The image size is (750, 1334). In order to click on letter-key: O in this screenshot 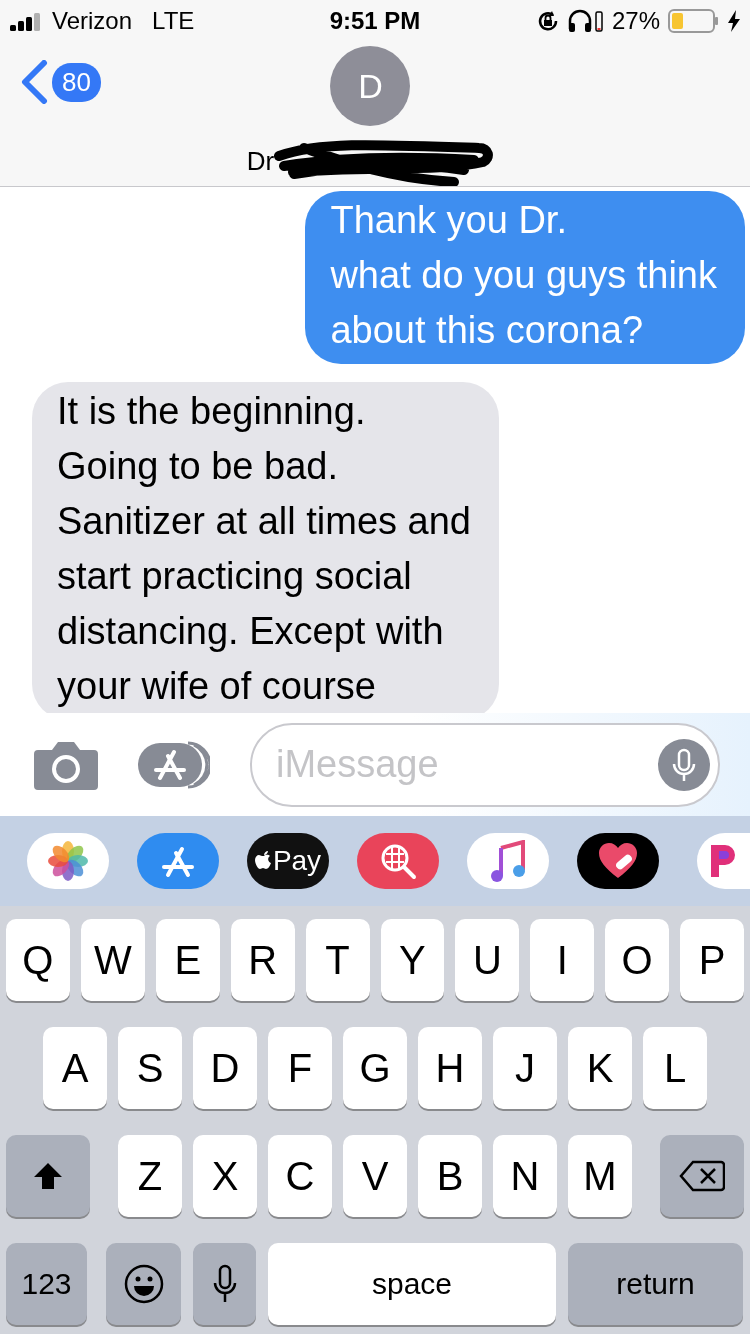, I will do `click(637, 960)`.